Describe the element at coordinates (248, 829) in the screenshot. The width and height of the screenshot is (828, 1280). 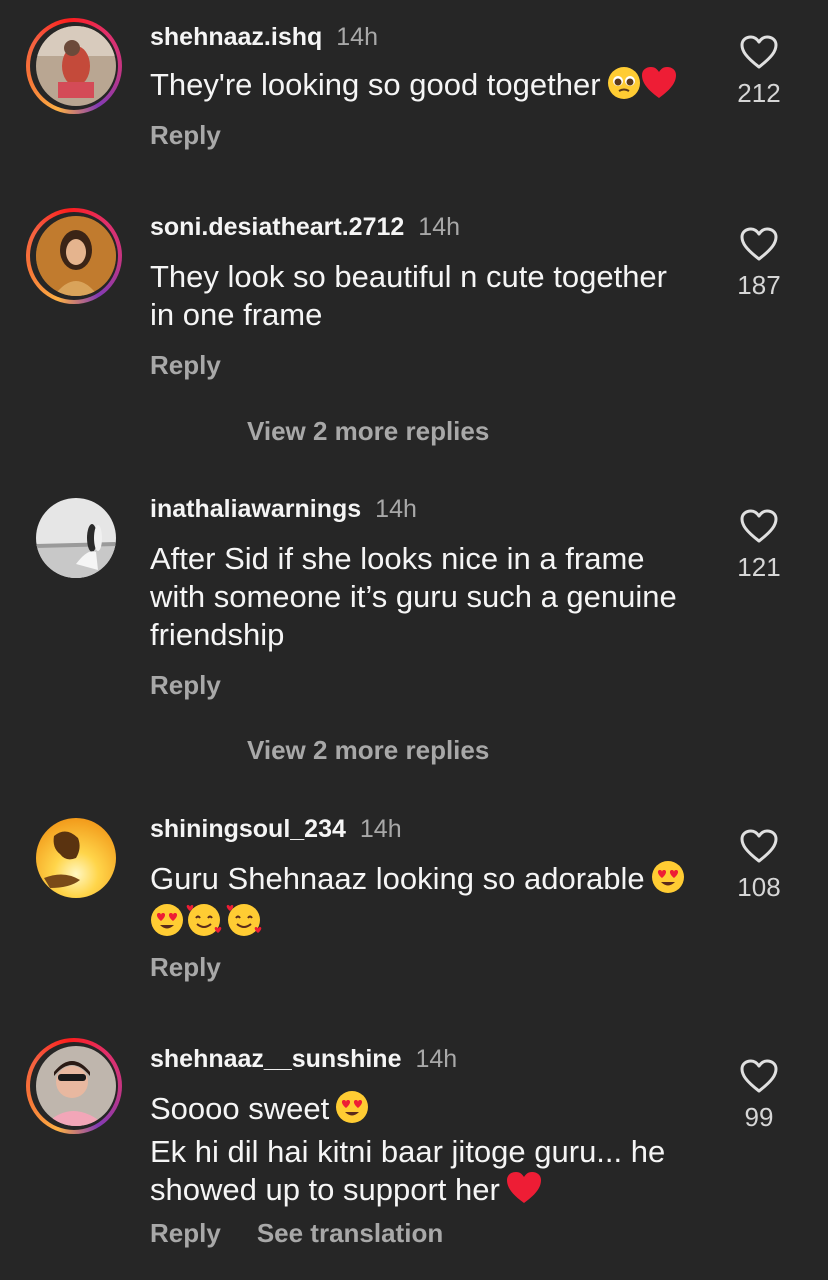
I see `username: shiningsoul_234` at that location.